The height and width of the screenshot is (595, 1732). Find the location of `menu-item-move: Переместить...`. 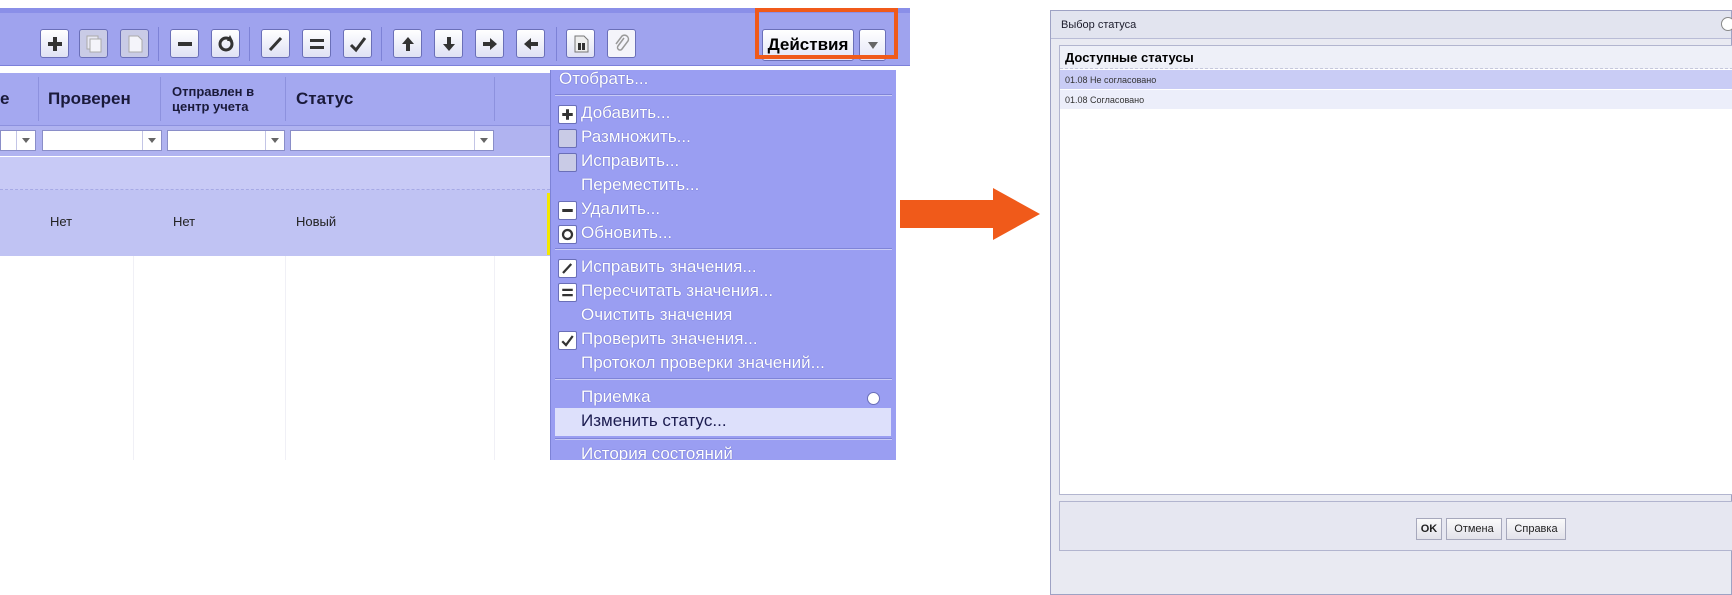

menu-item-move: Переместить... is located at coordinates (640, 185).